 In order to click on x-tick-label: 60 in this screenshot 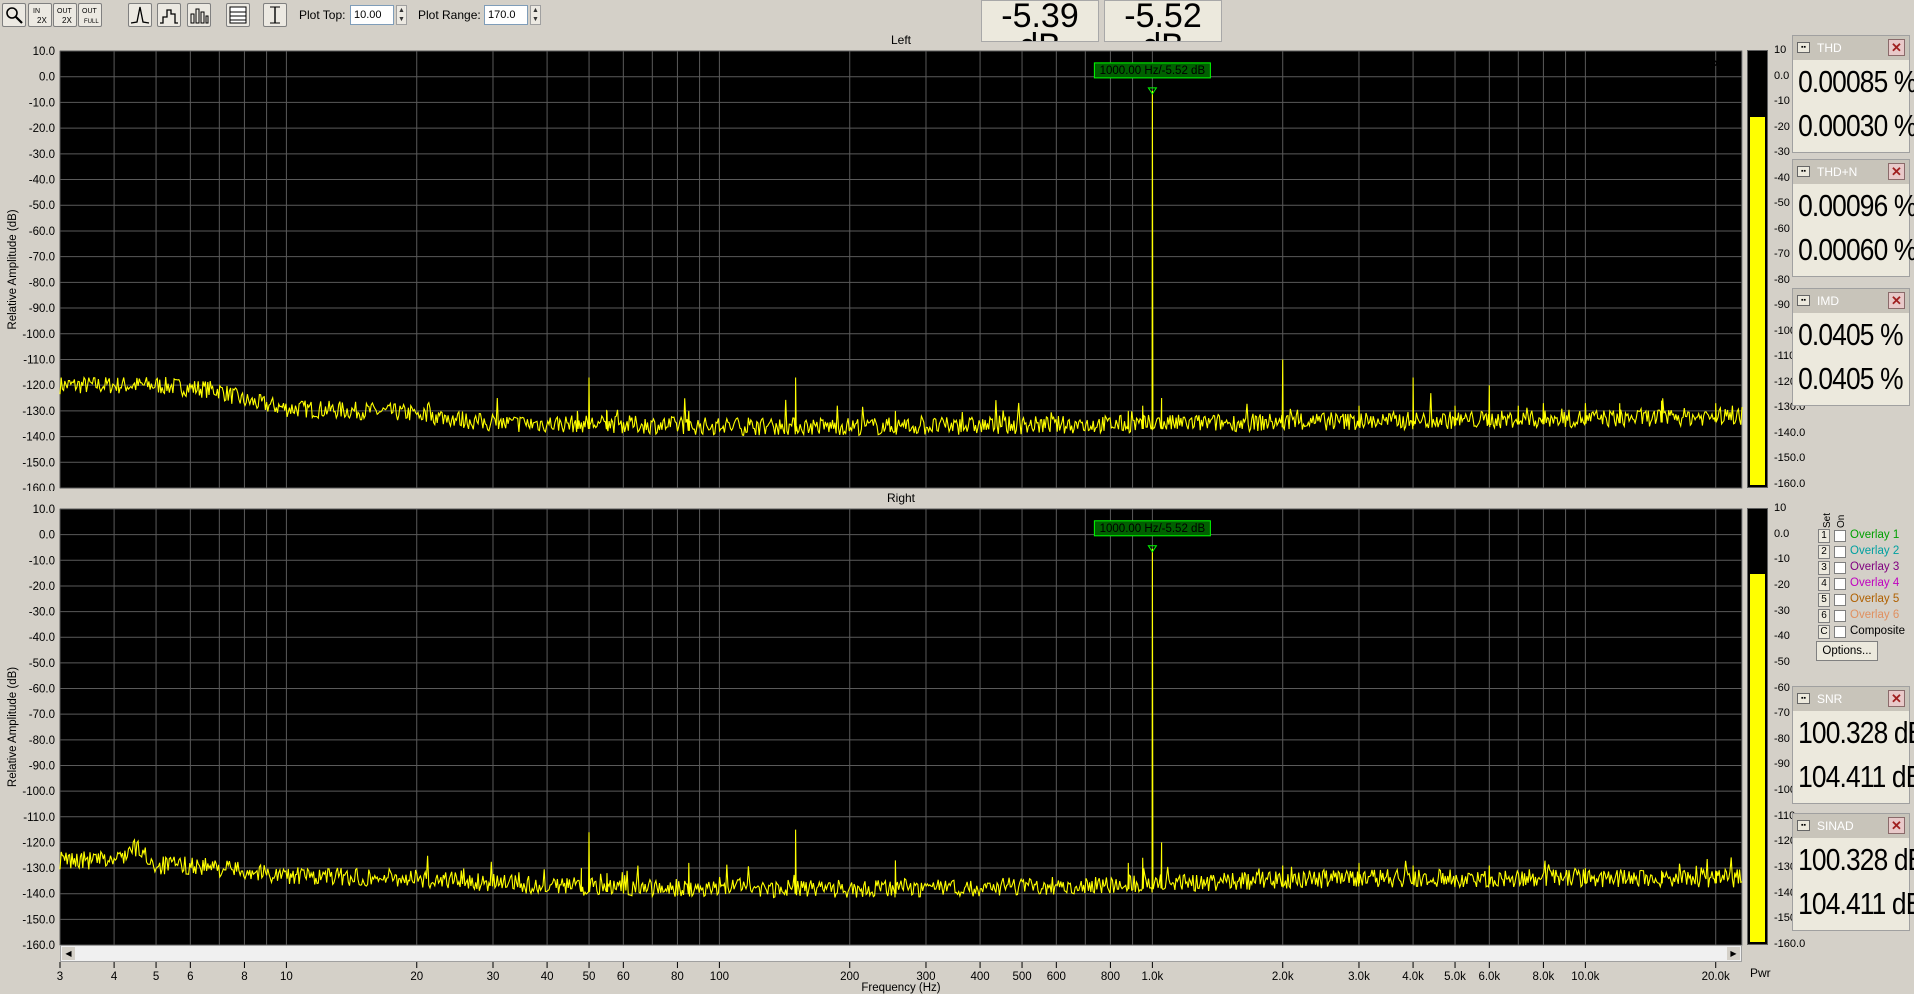, I will do `click(623, 977)`.